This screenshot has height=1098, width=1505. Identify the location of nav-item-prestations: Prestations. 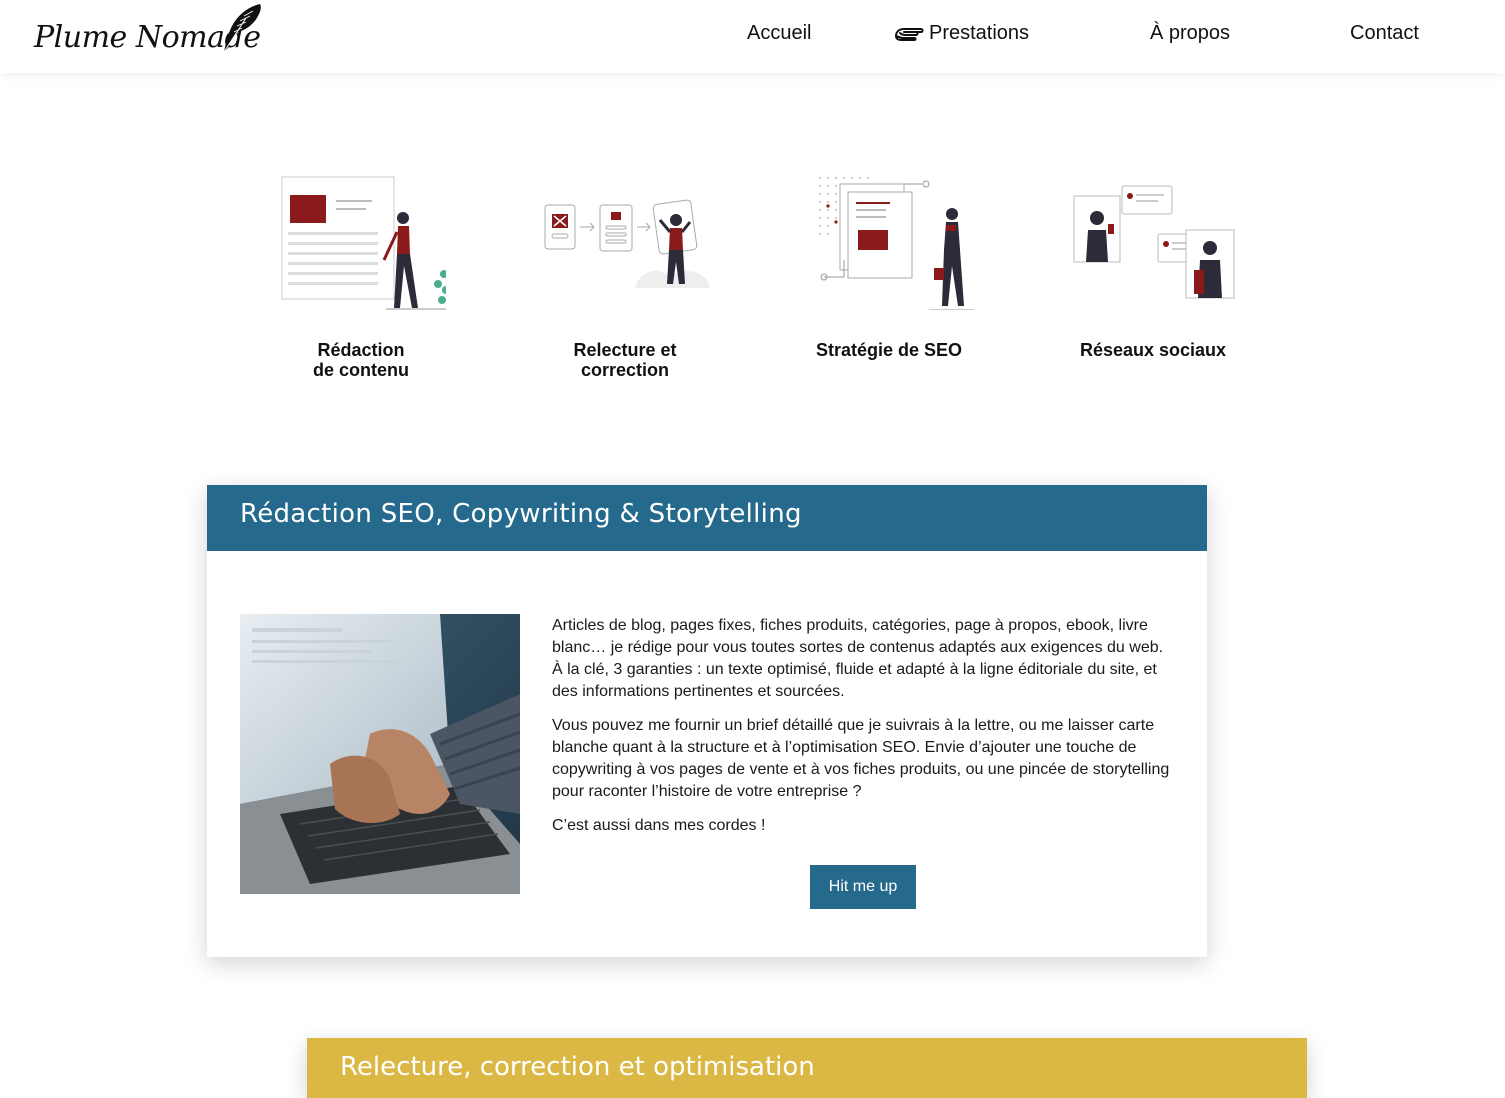
(961, 33).